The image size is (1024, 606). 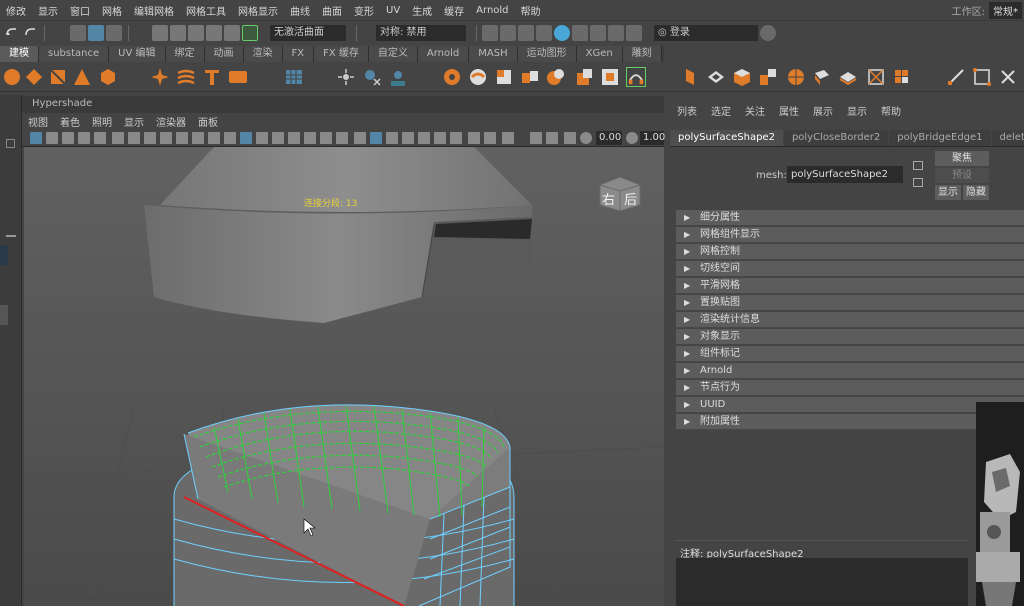 What do you see at coordinates (171, 121) in the screenshot?
I see `viewport-menu-renderer: 渲染器` at bounding box center [171, 121].